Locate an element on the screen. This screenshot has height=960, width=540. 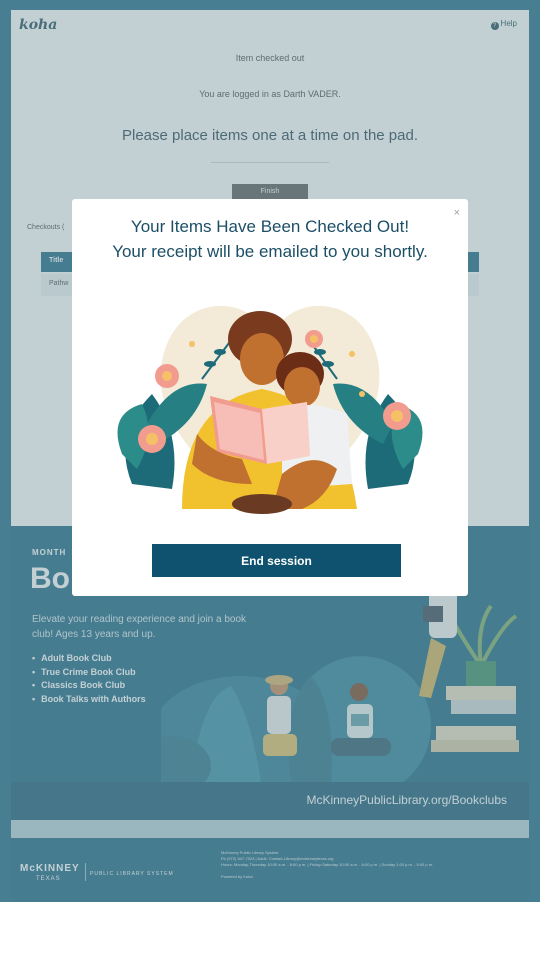
reading-illustration is located at coordinates (270, 409).